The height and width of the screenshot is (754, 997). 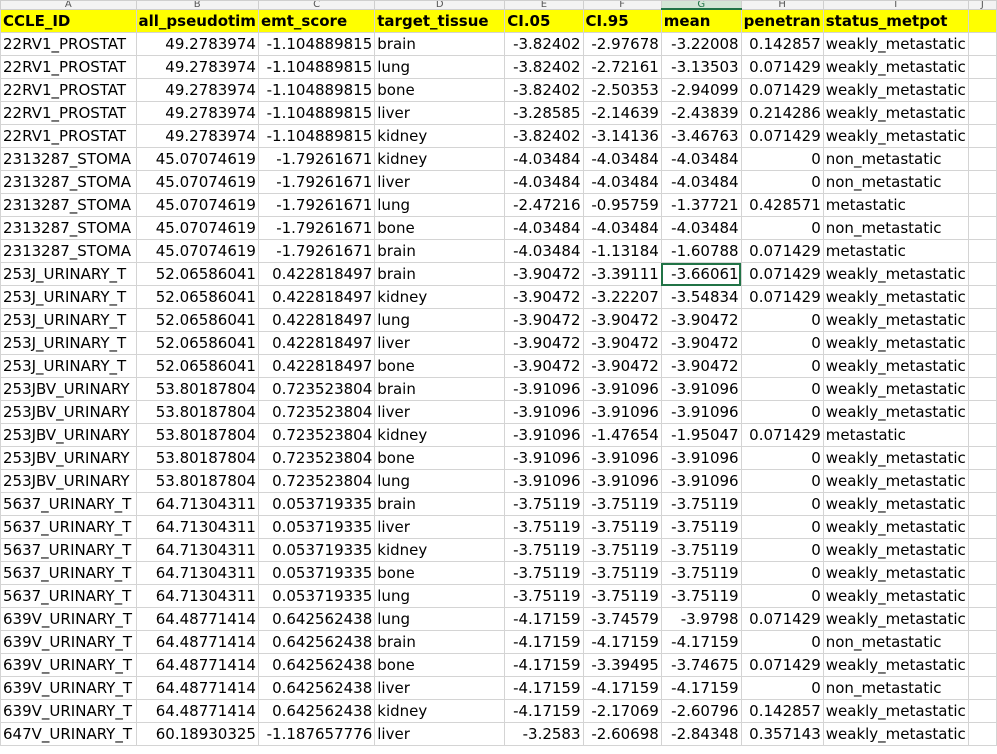 What do you see at coordinates (622, 665) in the screenshot?
I see `table-cell: -3.39495` at bounding box center [622, 665].